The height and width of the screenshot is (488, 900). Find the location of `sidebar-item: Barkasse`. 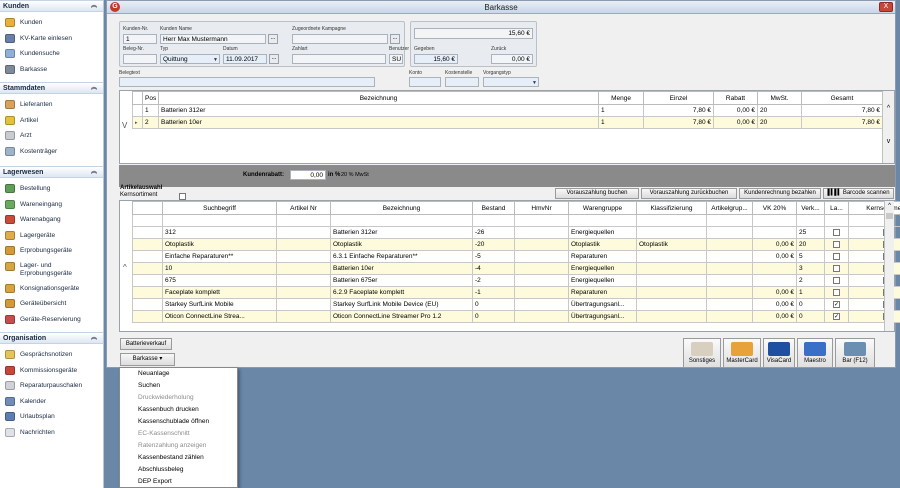

sidebar-item: Barkasse is located at coordinates (51, 70).